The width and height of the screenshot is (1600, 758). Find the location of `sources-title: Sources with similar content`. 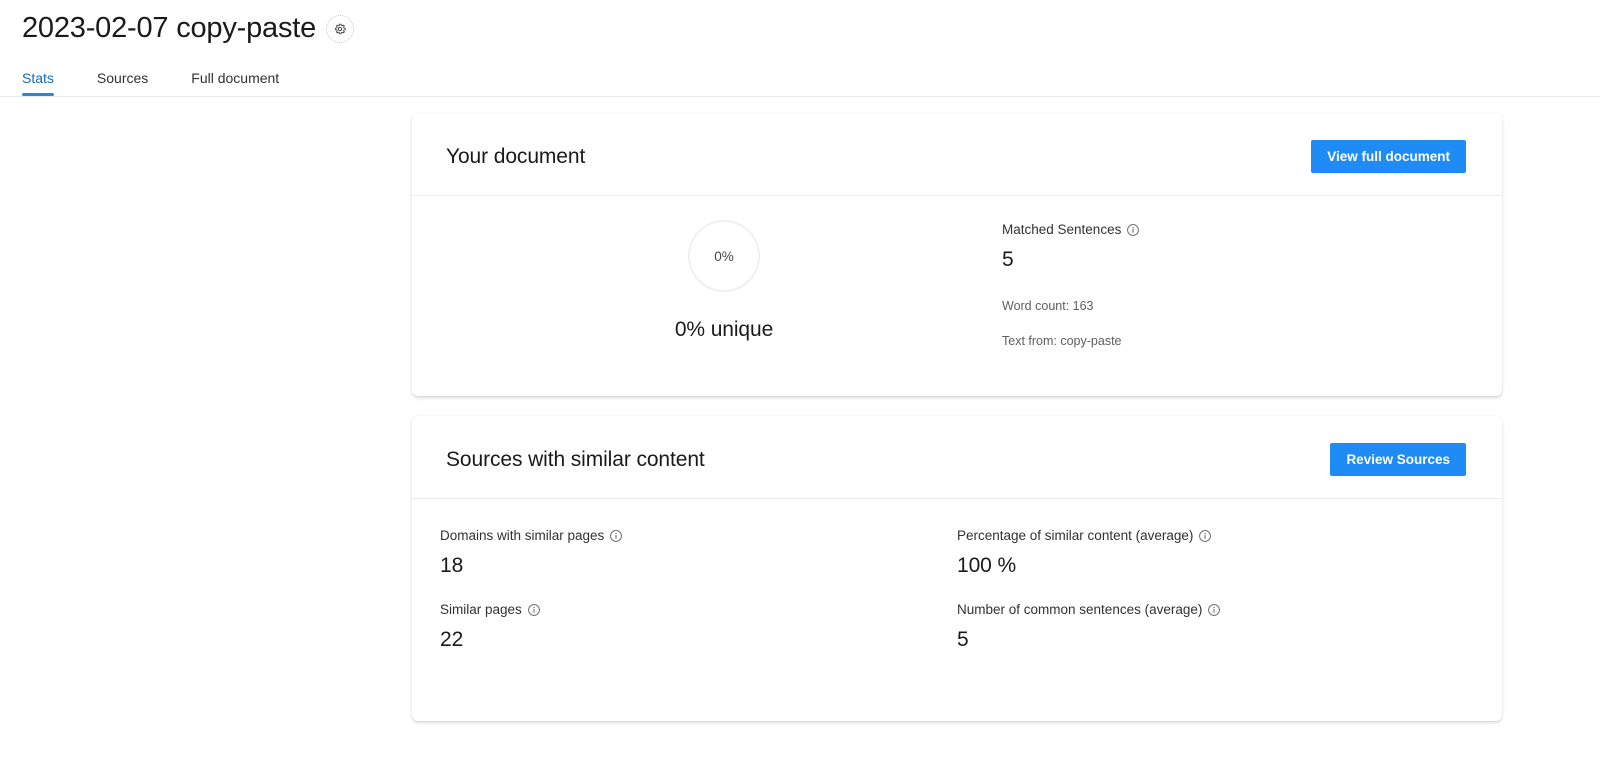

sources-title: Sources with similar content is located at coordinates (575, 459).